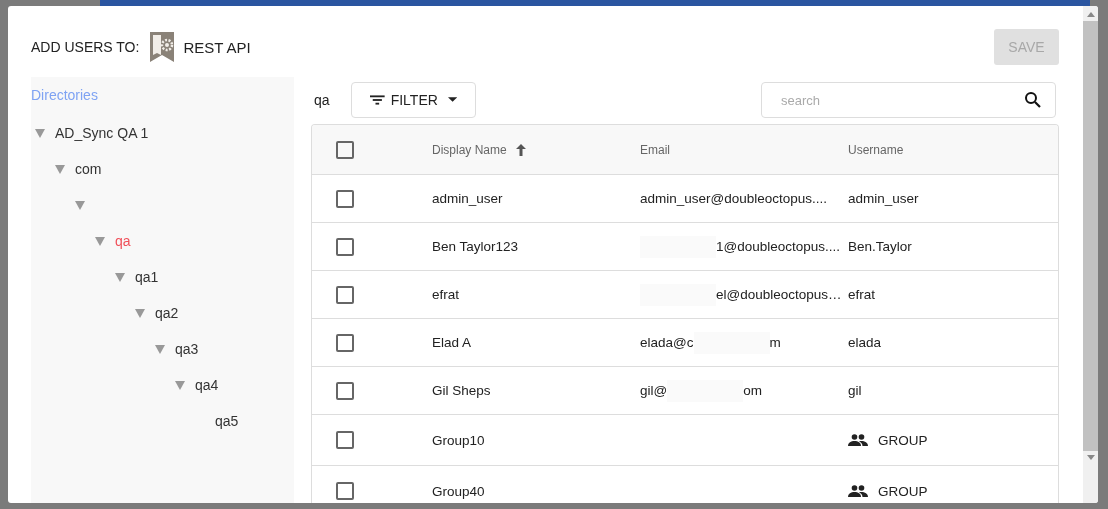 This screenshot has height=509, width=1108. I want to click on search-icon, so click(1033, 100).